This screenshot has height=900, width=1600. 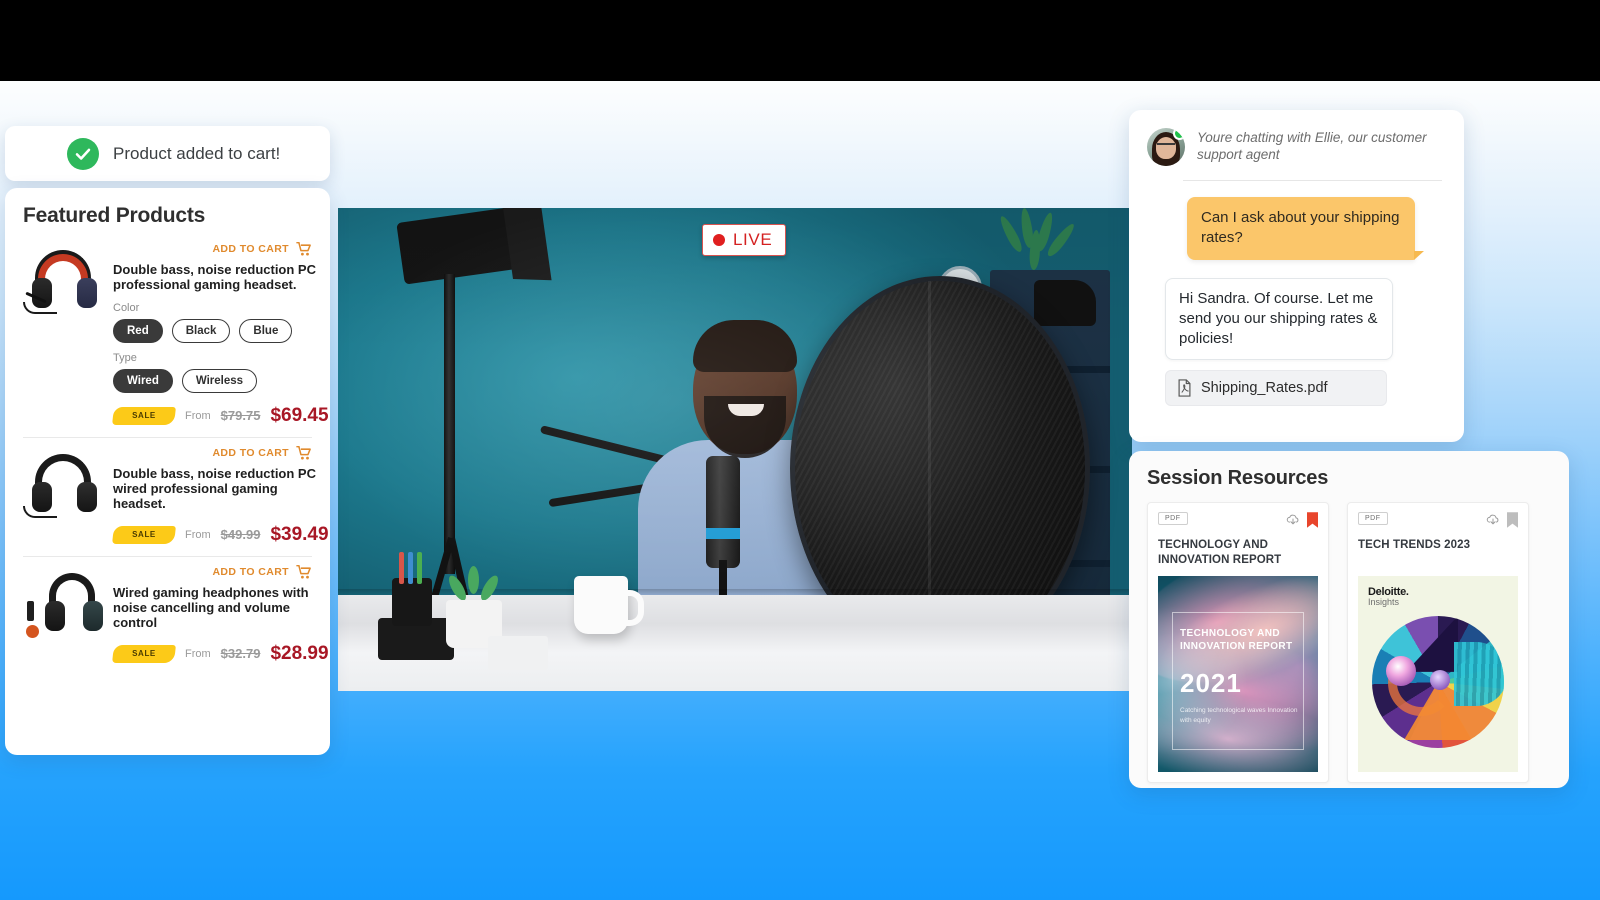 What do you see at coordinates (240, 535) in the screenshot?
I see `original-price: $49.99` at bounding box center [240, 535].